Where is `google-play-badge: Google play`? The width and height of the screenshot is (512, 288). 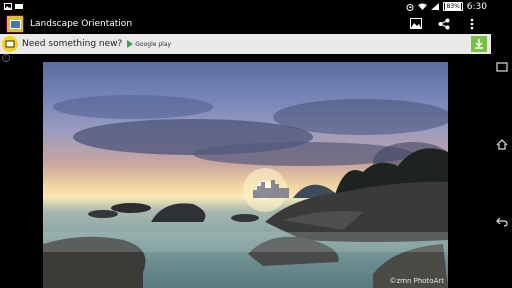 google-play-badge: Google play is located at coordinates (149, 44).